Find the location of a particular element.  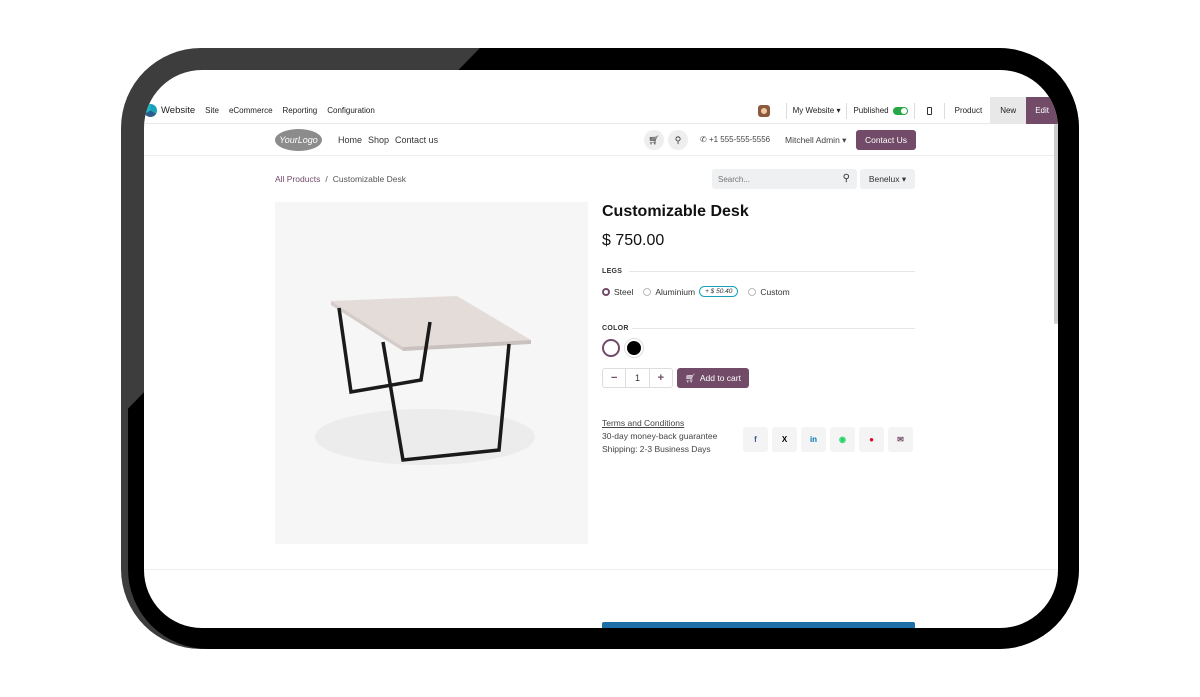

product-search: ⚲ is located at coordinates (784, 179).